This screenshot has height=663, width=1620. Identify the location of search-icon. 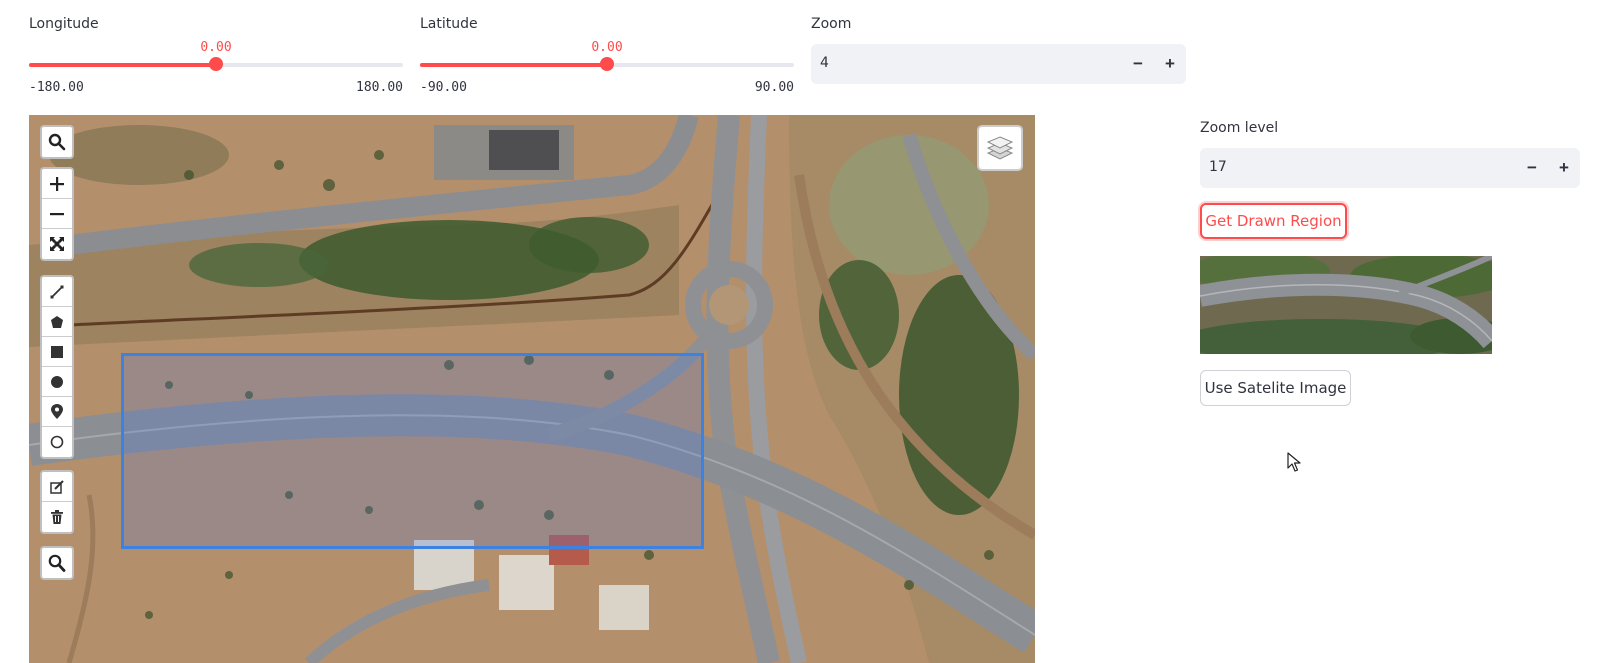
(57, 142).